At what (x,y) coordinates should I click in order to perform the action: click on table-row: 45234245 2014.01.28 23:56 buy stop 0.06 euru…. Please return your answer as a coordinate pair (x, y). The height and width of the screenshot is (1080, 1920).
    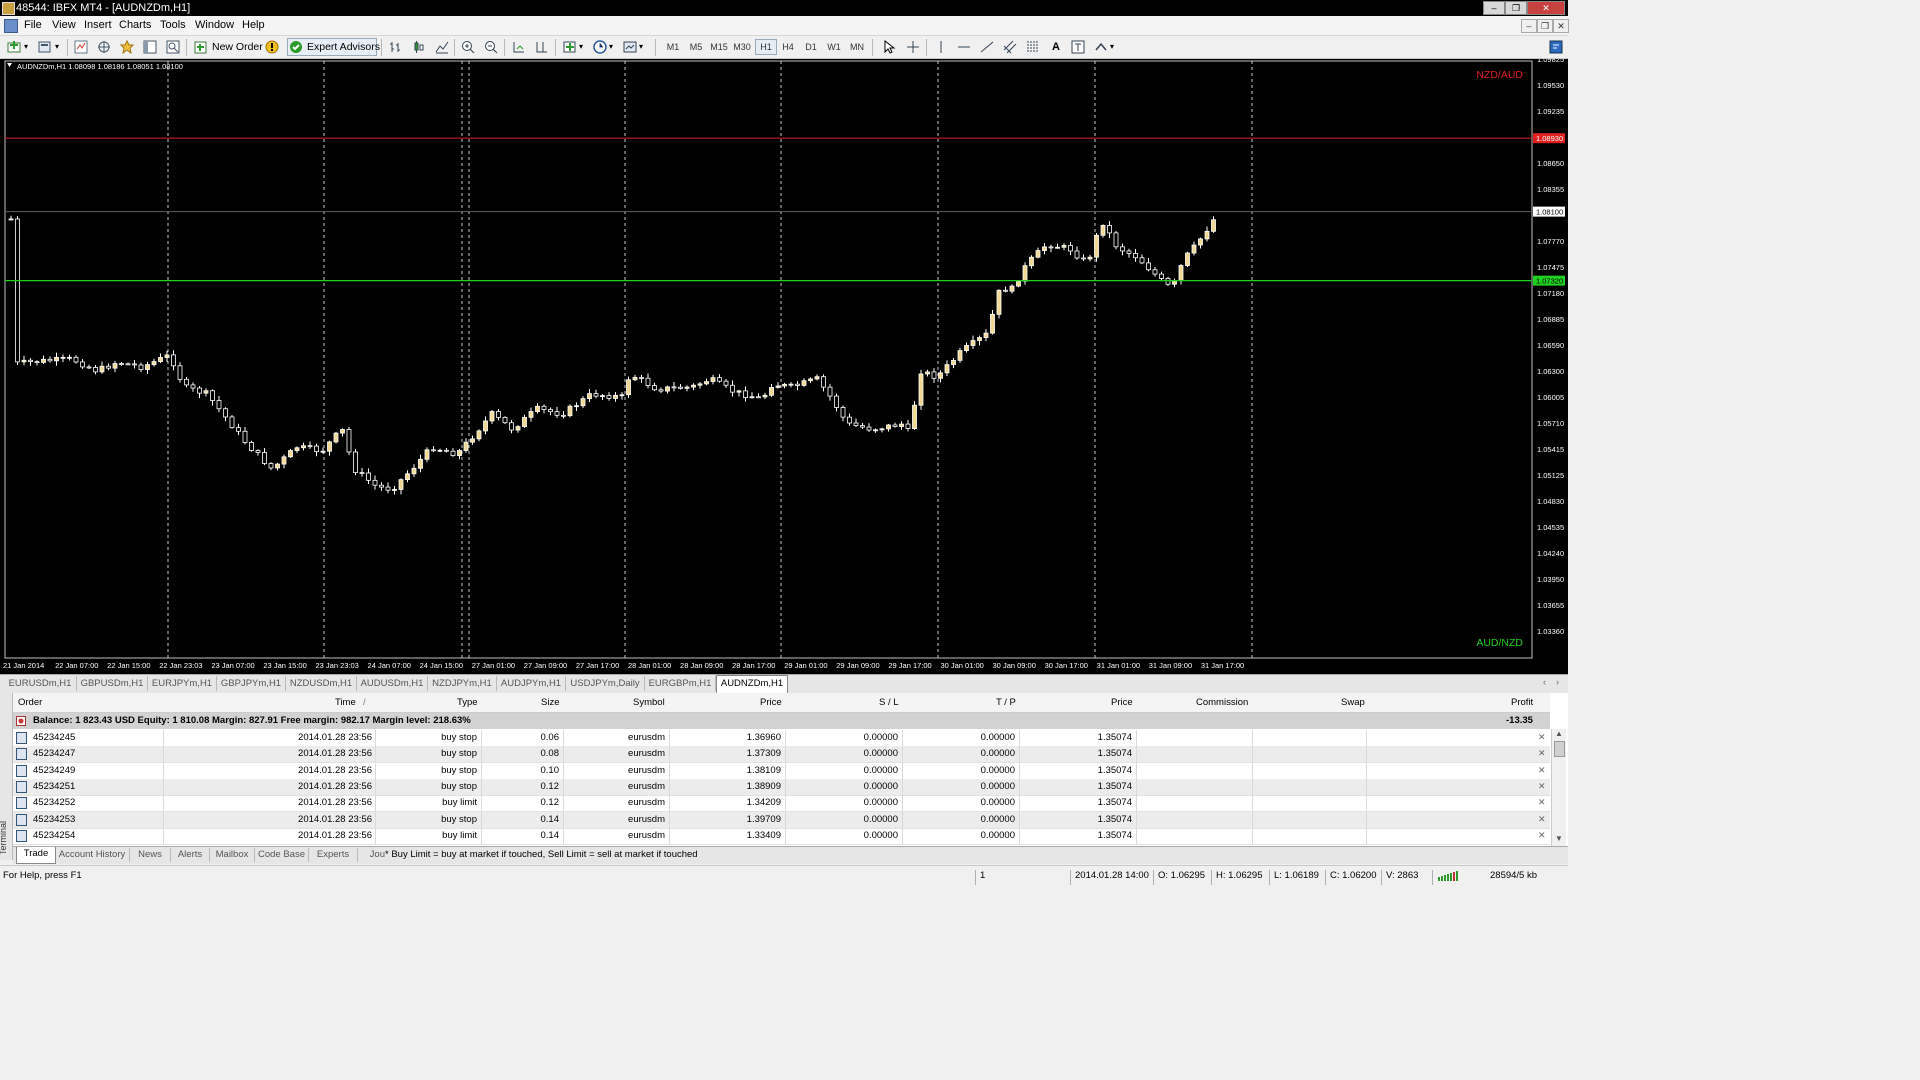
    Looking at the image, I should click on (781, 738).